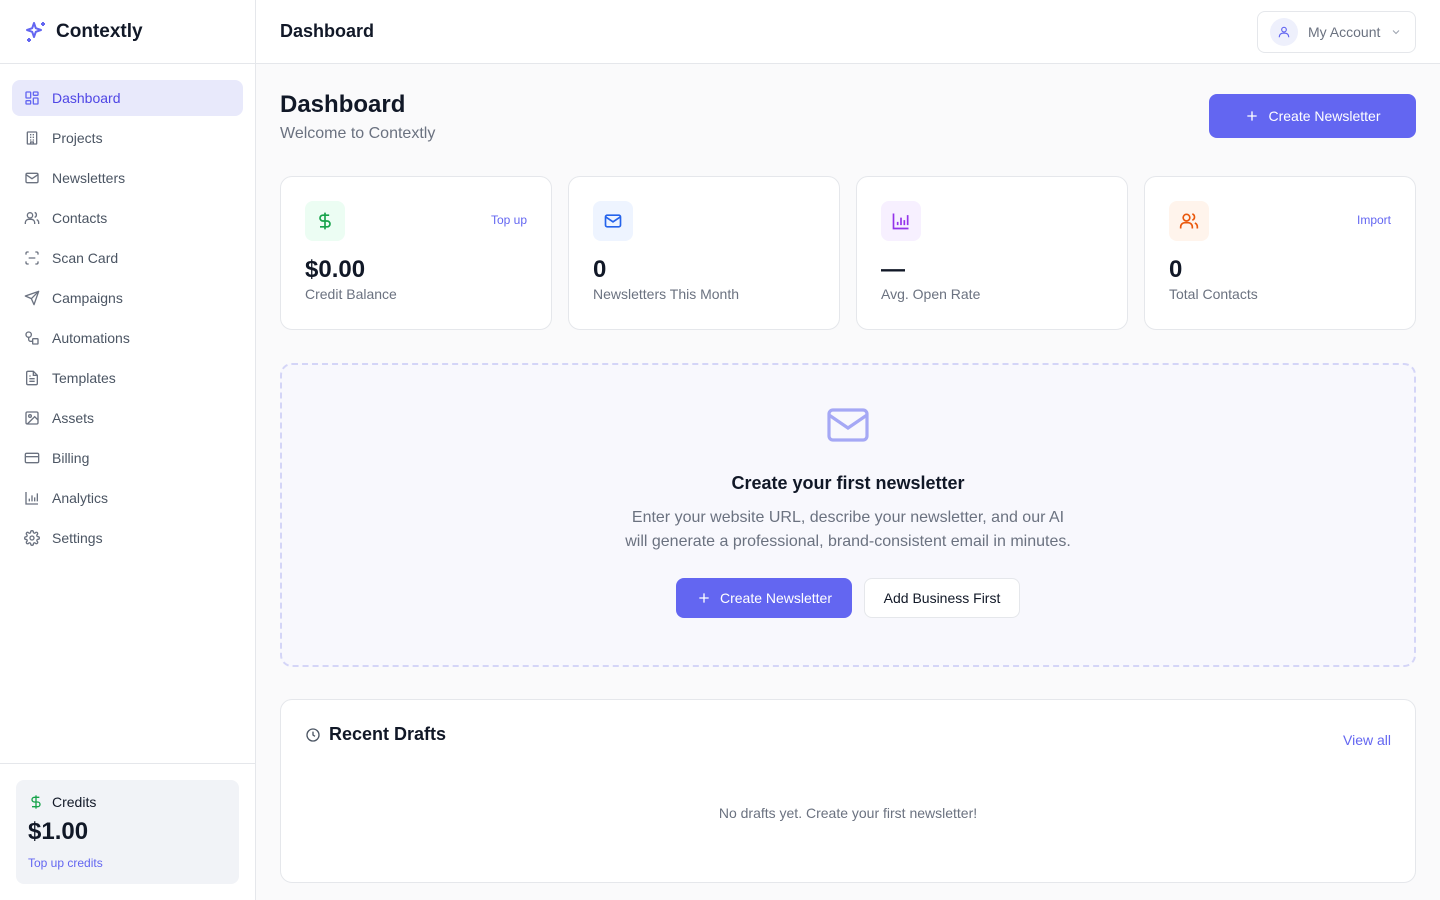 The width and height of the screenshot is (1440, 900). I want to click on sidebar-item-scan-card: Scan Card, so click(127, 258).